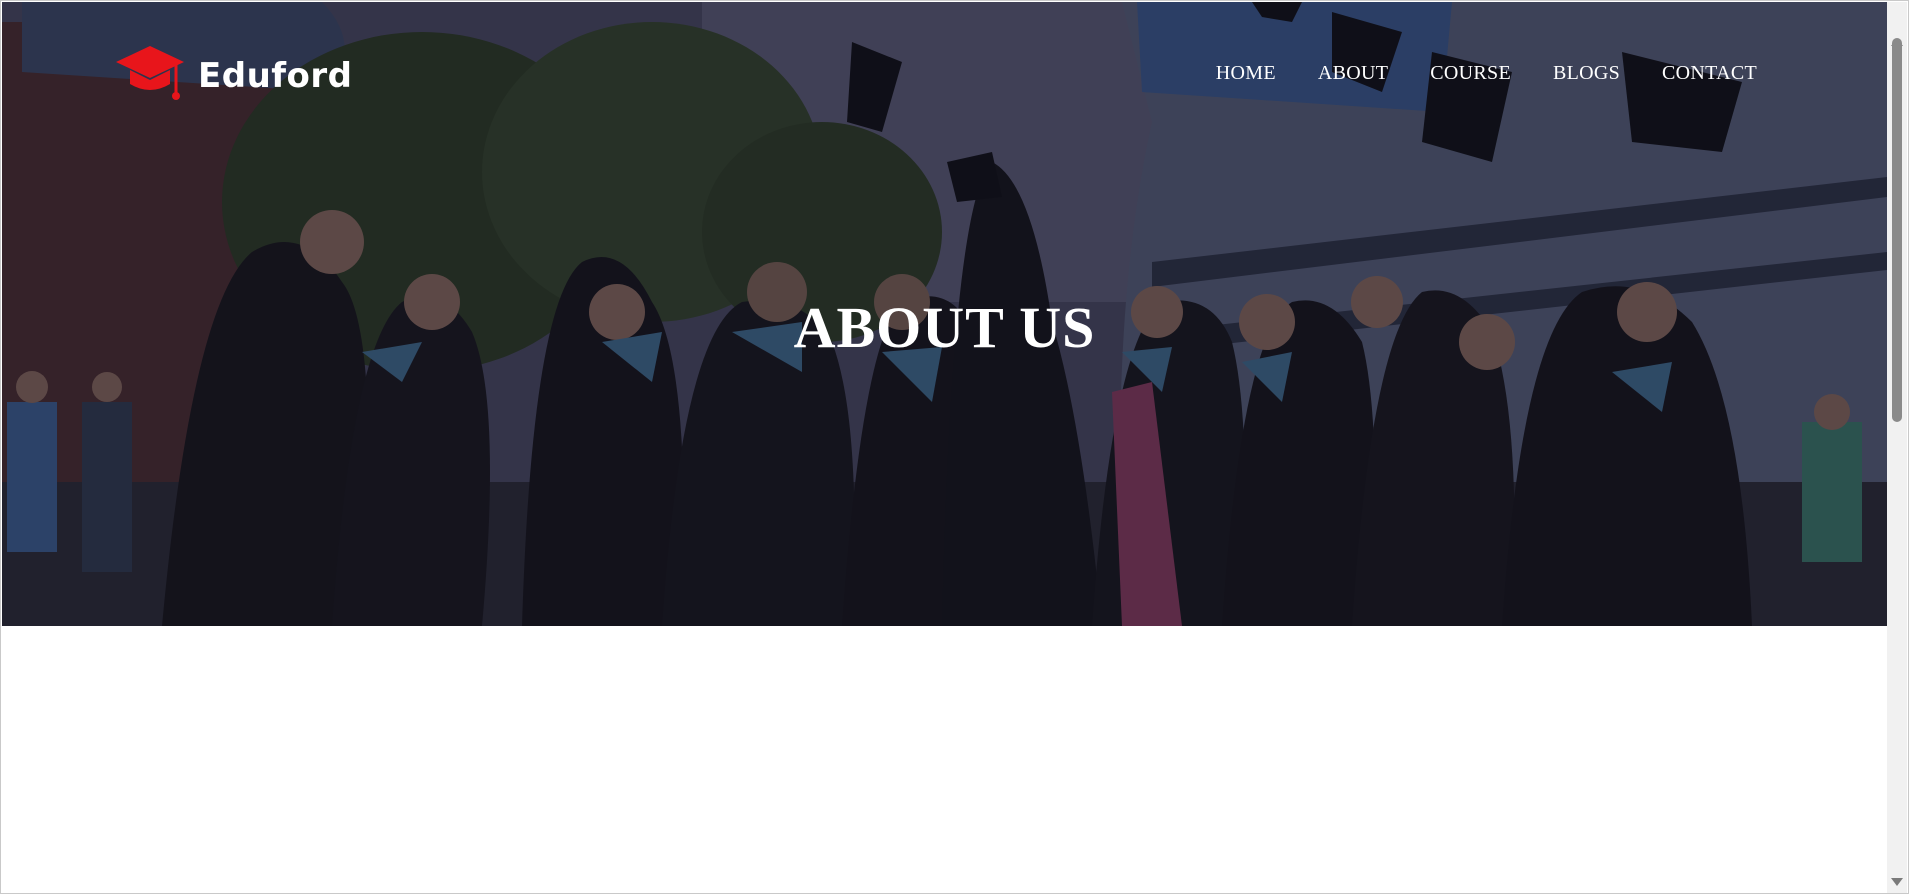  What do you see at coordinates (1353, 73) in the screenshot?
I see `nav-item-about: ABOUT` at bounding box center [1353, 73].